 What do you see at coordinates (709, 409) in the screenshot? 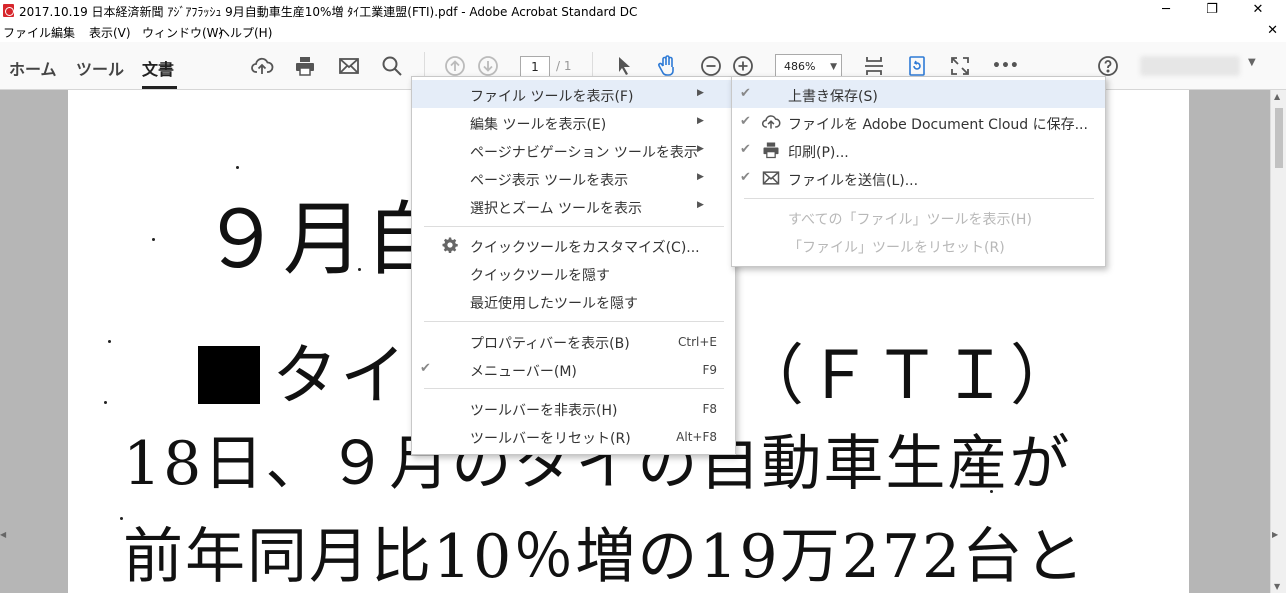
I see `shortcut-text: F8` at bounding box center [709, 409].